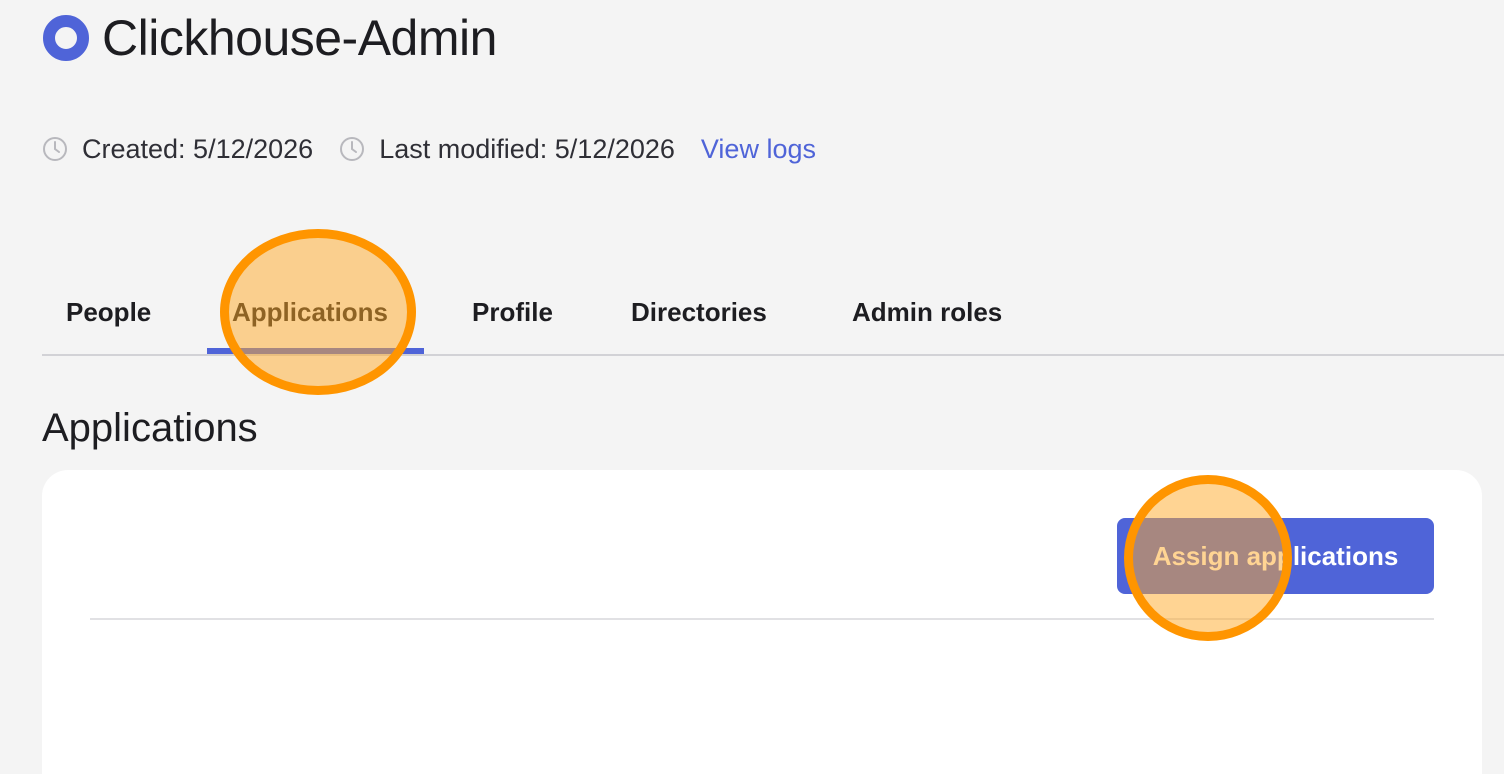 This screenshot has height=774, width=1504. Describe the element at coordinates (699, 312) in the screenshot. I see `tab-directories: Directories` at that location.